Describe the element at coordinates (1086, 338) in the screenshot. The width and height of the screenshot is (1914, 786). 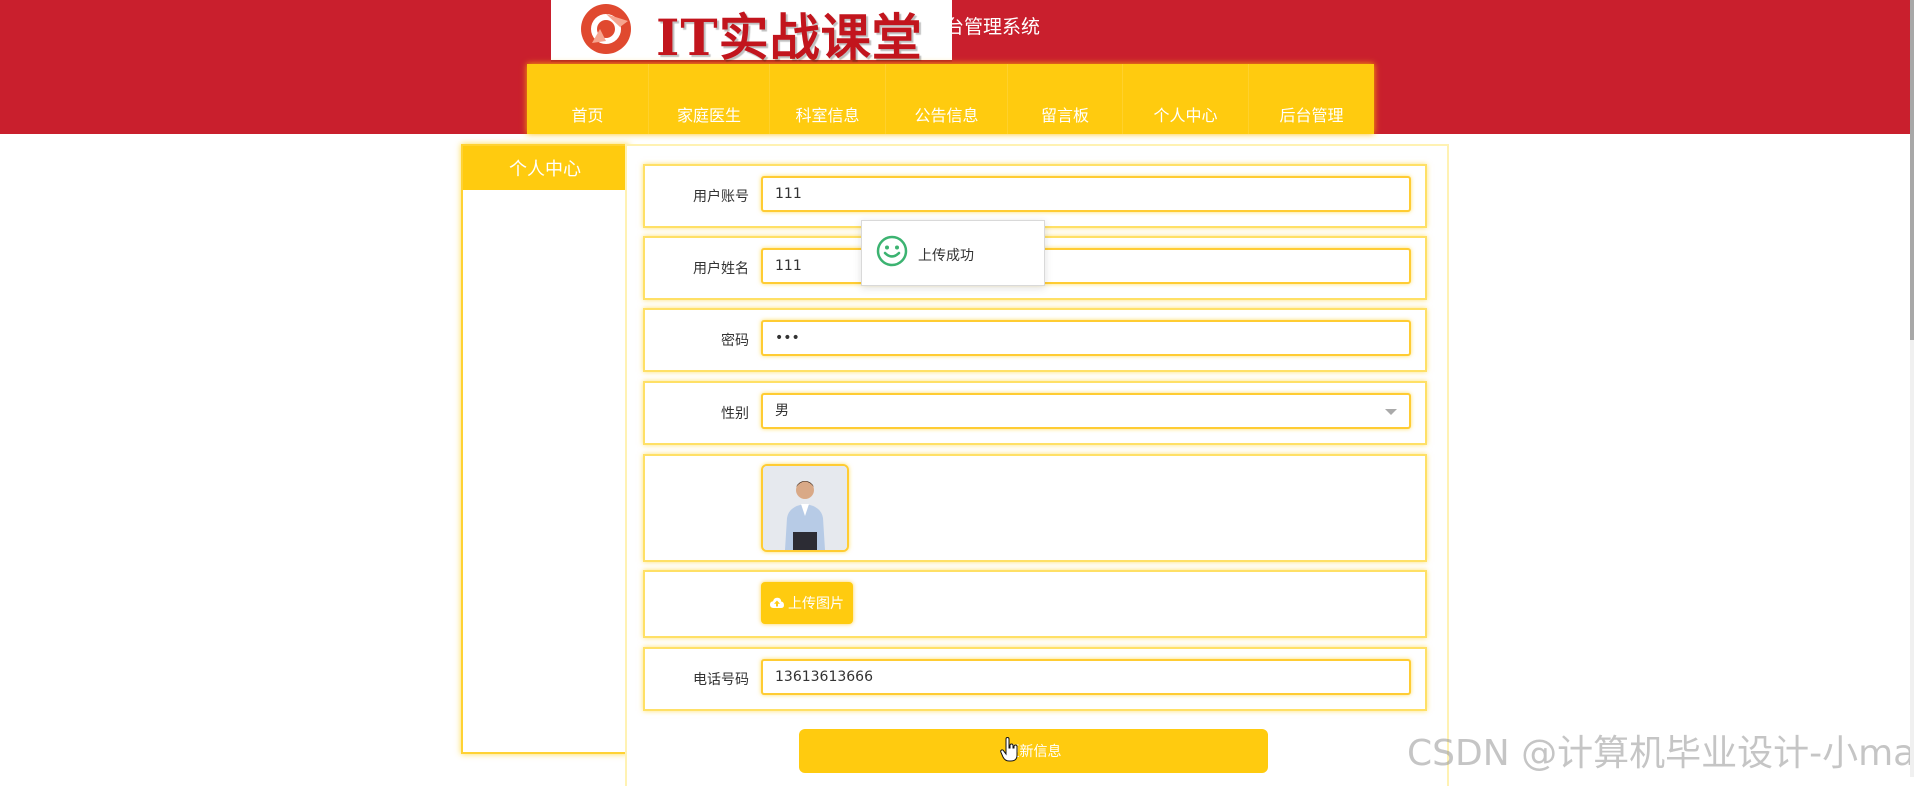
I see `password-input` at that location.